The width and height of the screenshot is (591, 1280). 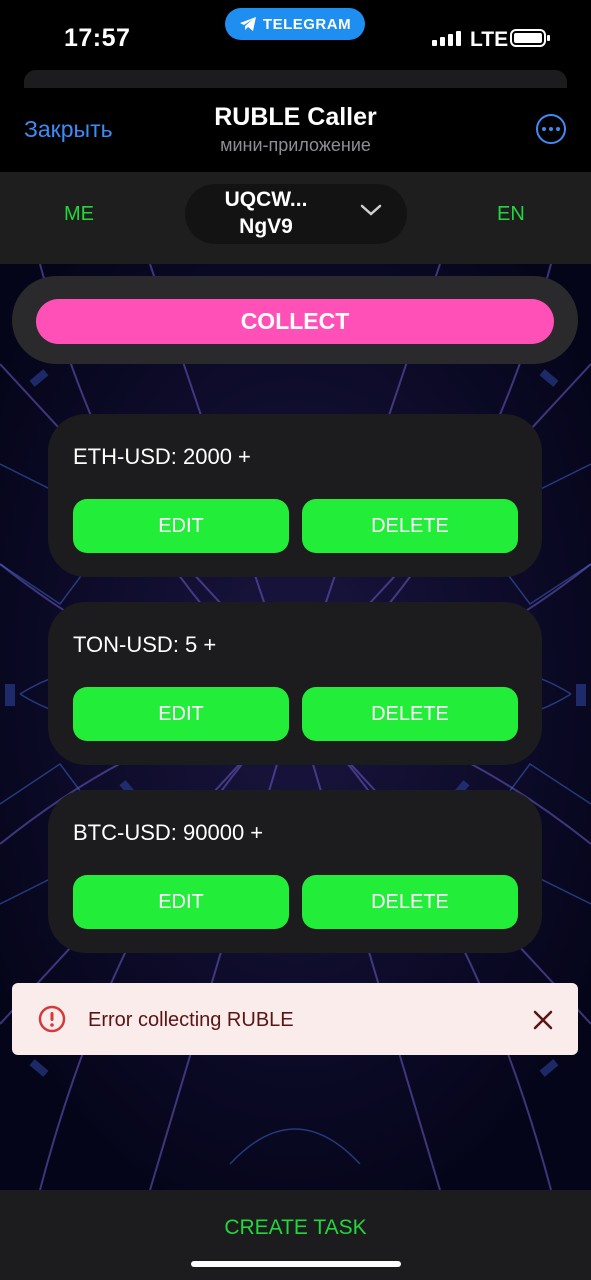 What do you see at coordinates (446, 38) in the screenshot?
I see `signal-icon` at bounding box center [446, 38].